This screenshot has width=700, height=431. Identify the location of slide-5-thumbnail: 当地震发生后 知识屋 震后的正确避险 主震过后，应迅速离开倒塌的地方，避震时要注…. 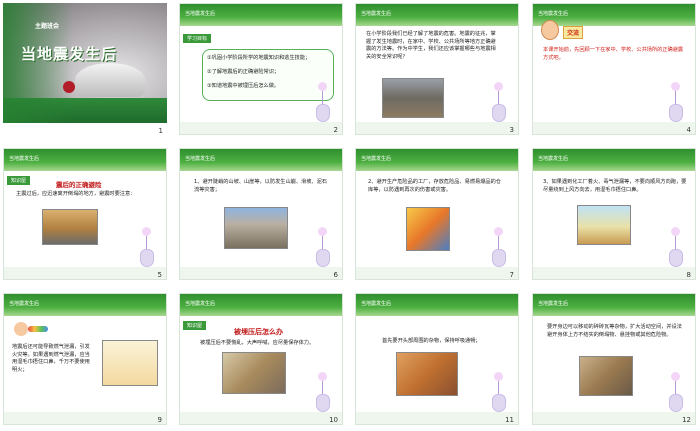
(85, 214).